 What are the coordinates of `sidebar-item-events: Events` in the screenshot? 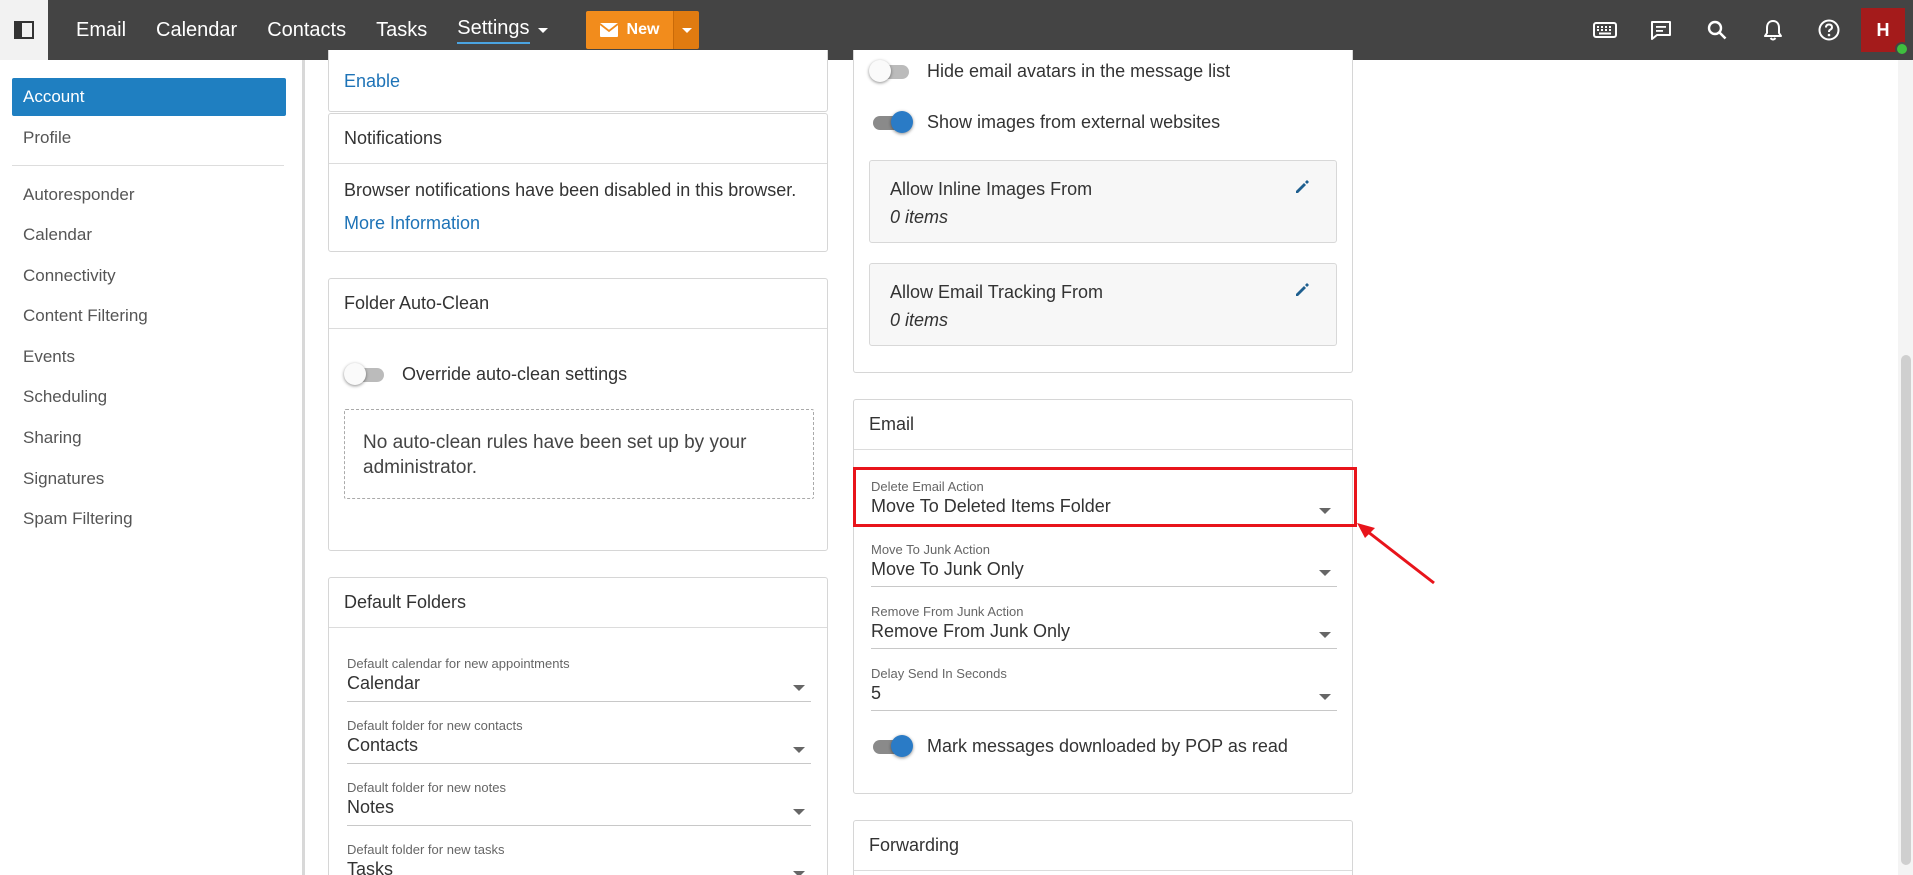 It's located at (149, 357).